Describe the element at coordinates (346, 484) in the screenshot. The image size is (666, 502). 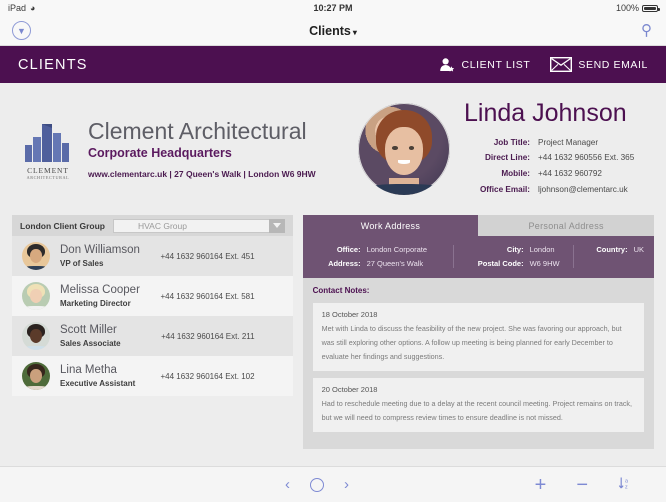
I see `chevron-right-icon: ›` at that location.